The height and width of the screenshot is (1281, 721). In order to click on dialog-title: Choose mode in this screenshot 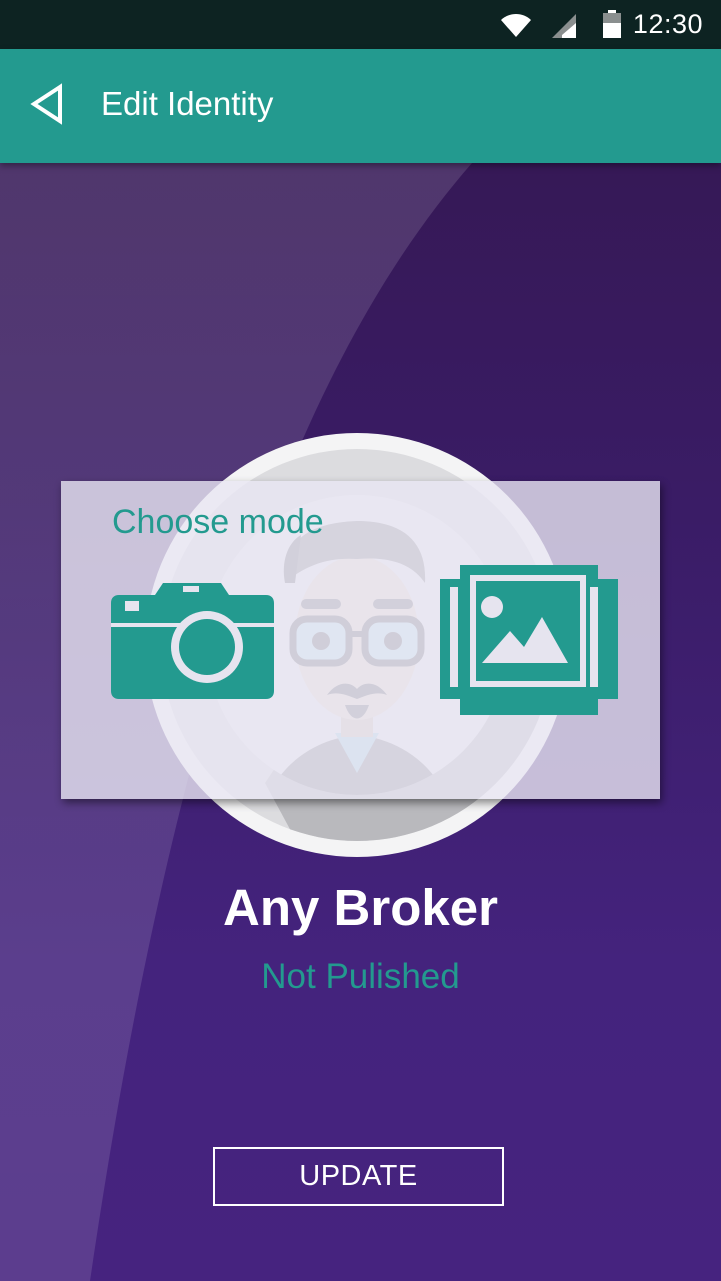, I will do `click(218, 522)`.